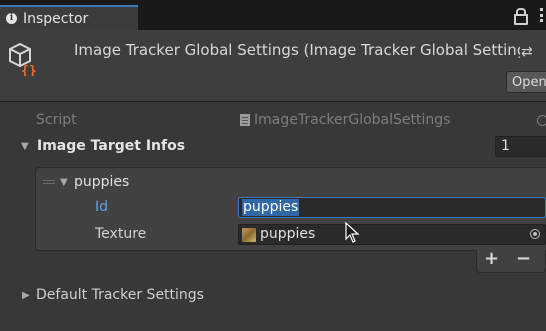 This screenshot has width=546, height=331. What do you see at coordinates (111, 146) in the screenshot?
I see `list-label: Image Target Infos` at bounding box center [111, 146].